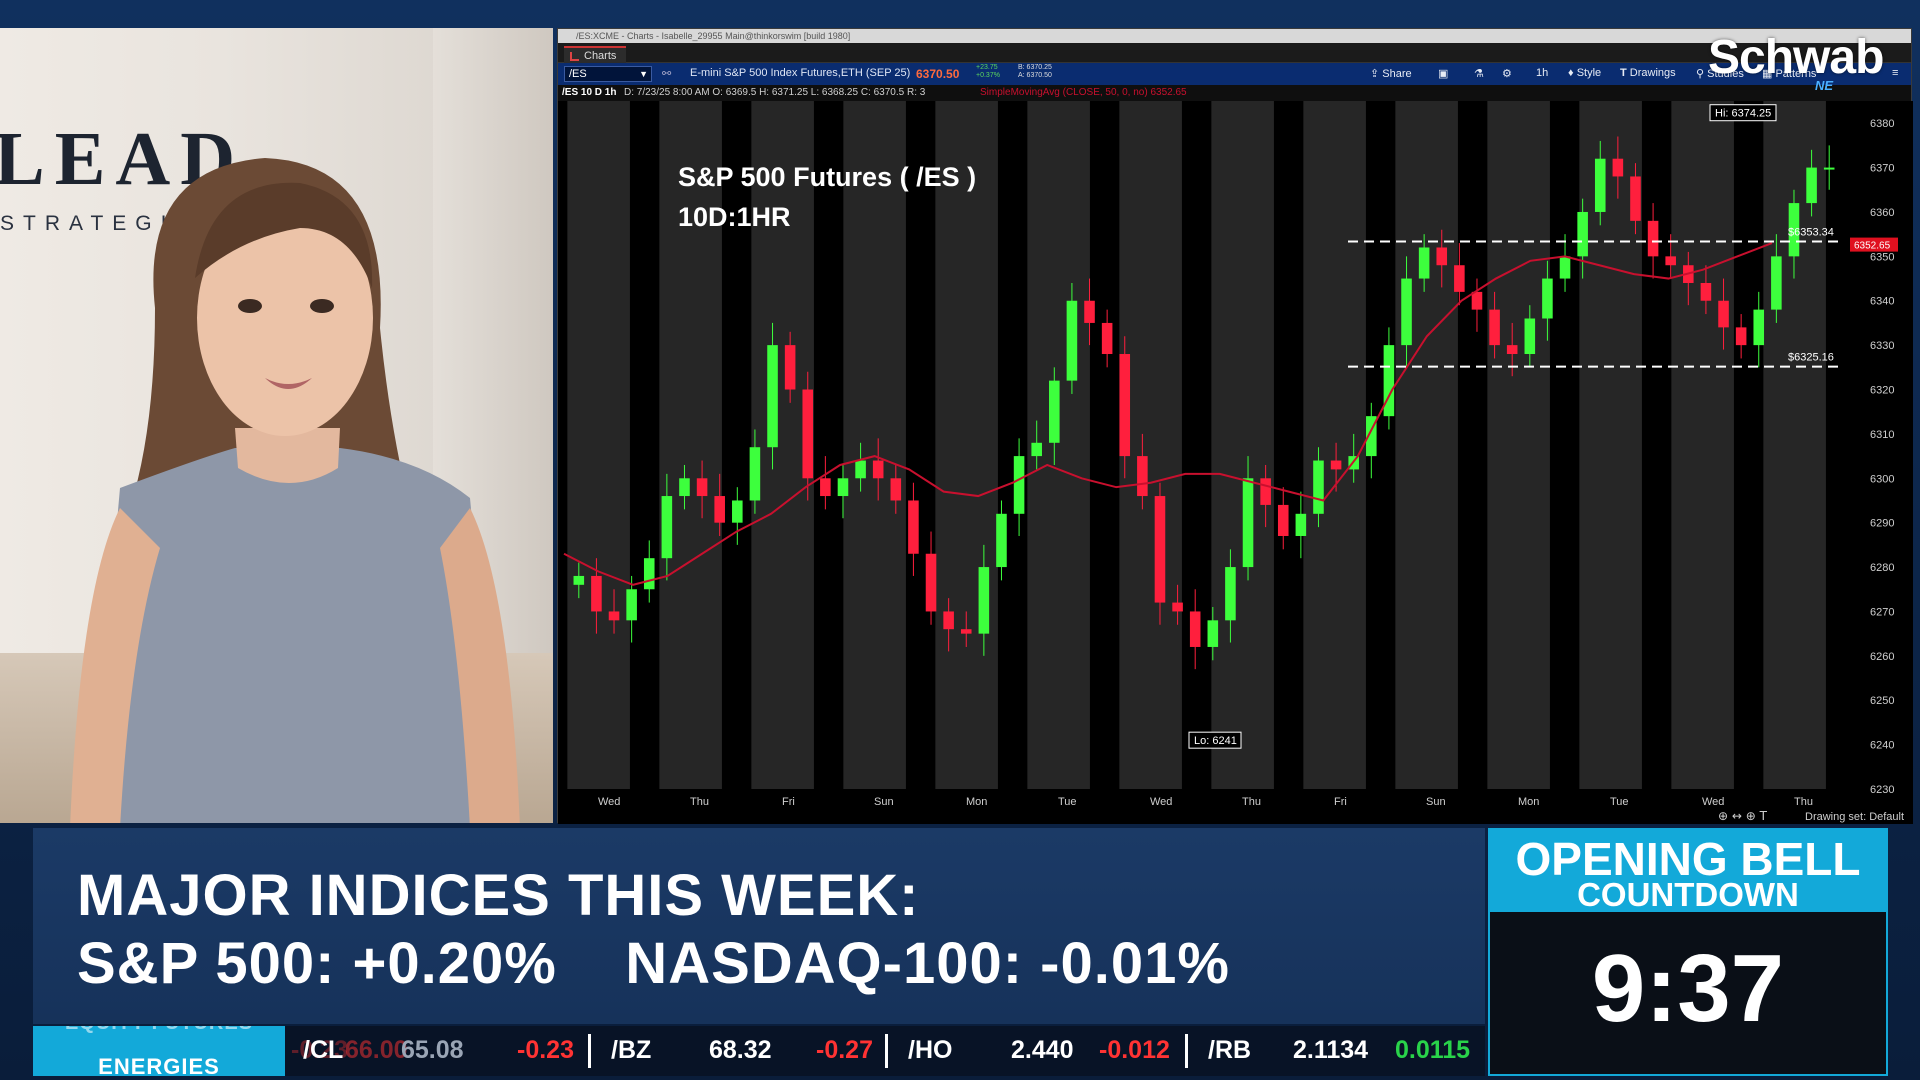 The width and height of the screenshot is (1920, 1080). I want to click on chevron-down-icon: ▼, so click(643, 74).